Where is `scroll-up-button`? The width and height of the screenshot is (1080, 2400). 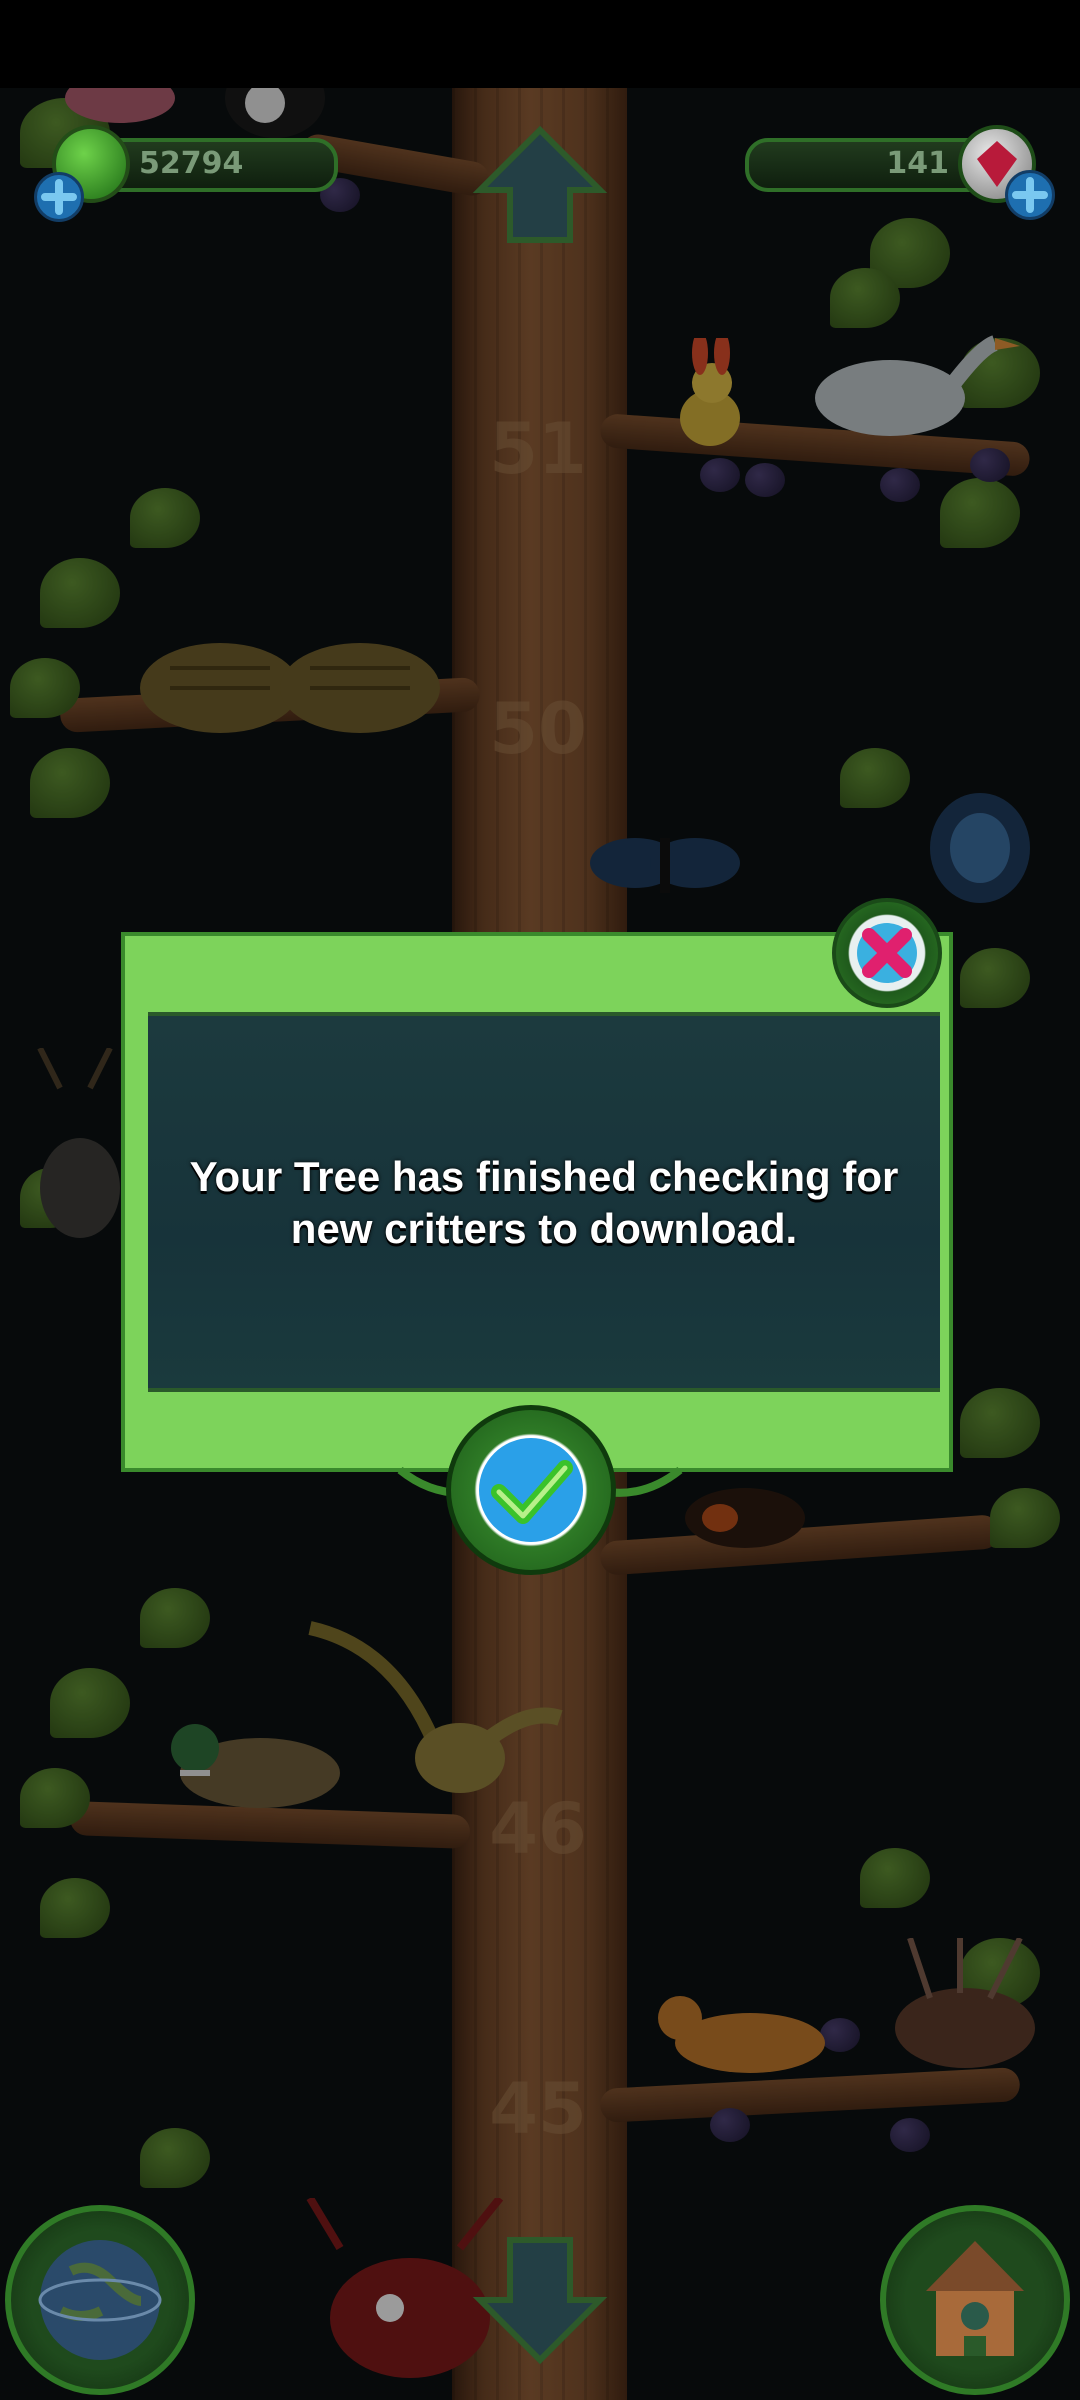
scroll-up-button is located at coordinates (540, 185).